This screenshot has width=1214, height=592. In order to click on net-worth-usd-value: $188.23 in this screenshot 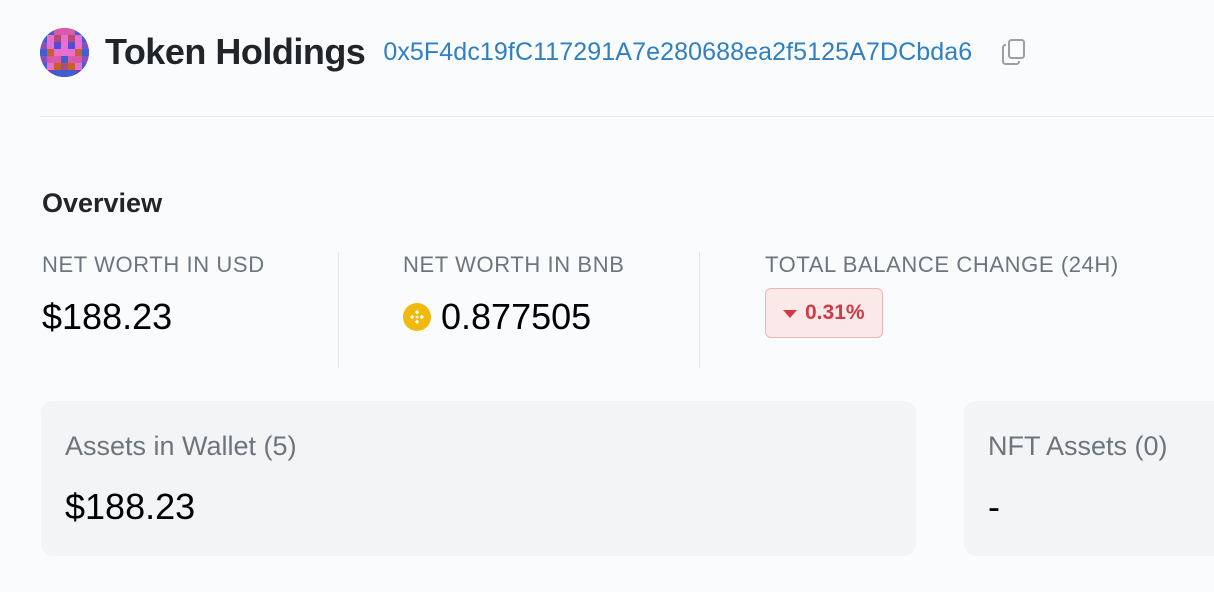, I will do `click(107, 316)`.